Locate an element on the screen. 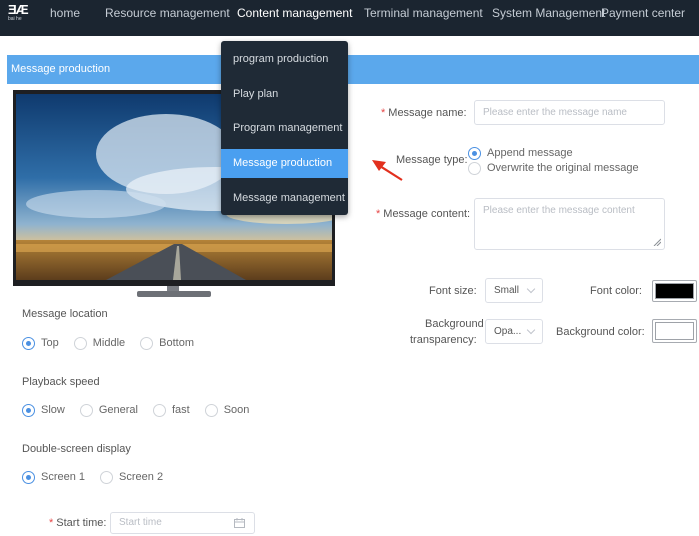 Image resolution: width=699 pixels, height=536 pixels. message-type-option-overwrite: Overwrite the original message is located at coordinates (553, 168).